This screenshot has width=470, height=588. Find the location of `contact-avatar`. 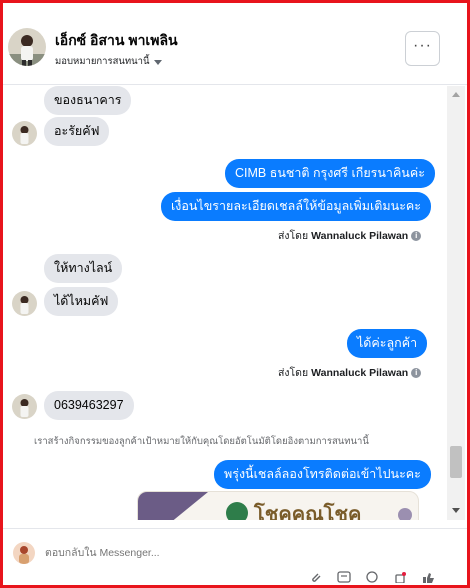

contact-avatar is located at coordinates (27, 47).